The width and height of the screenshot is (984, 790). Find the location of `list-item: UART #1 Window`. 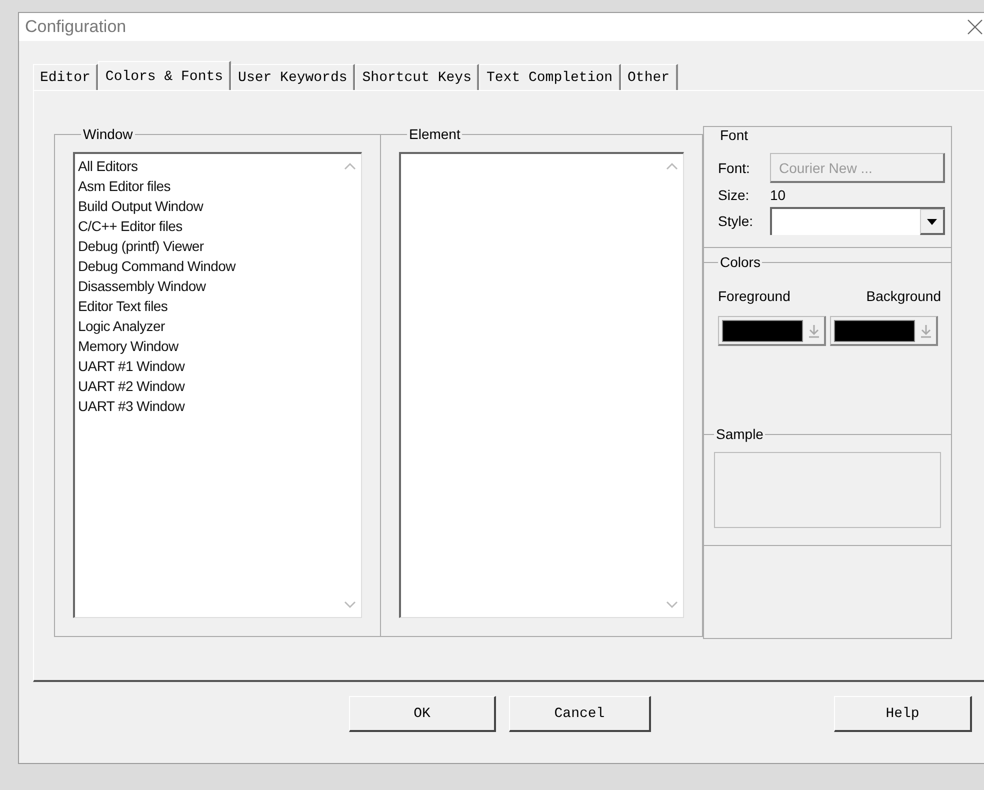

list-item: UART #1 Window is located at coordinates (207, 366).